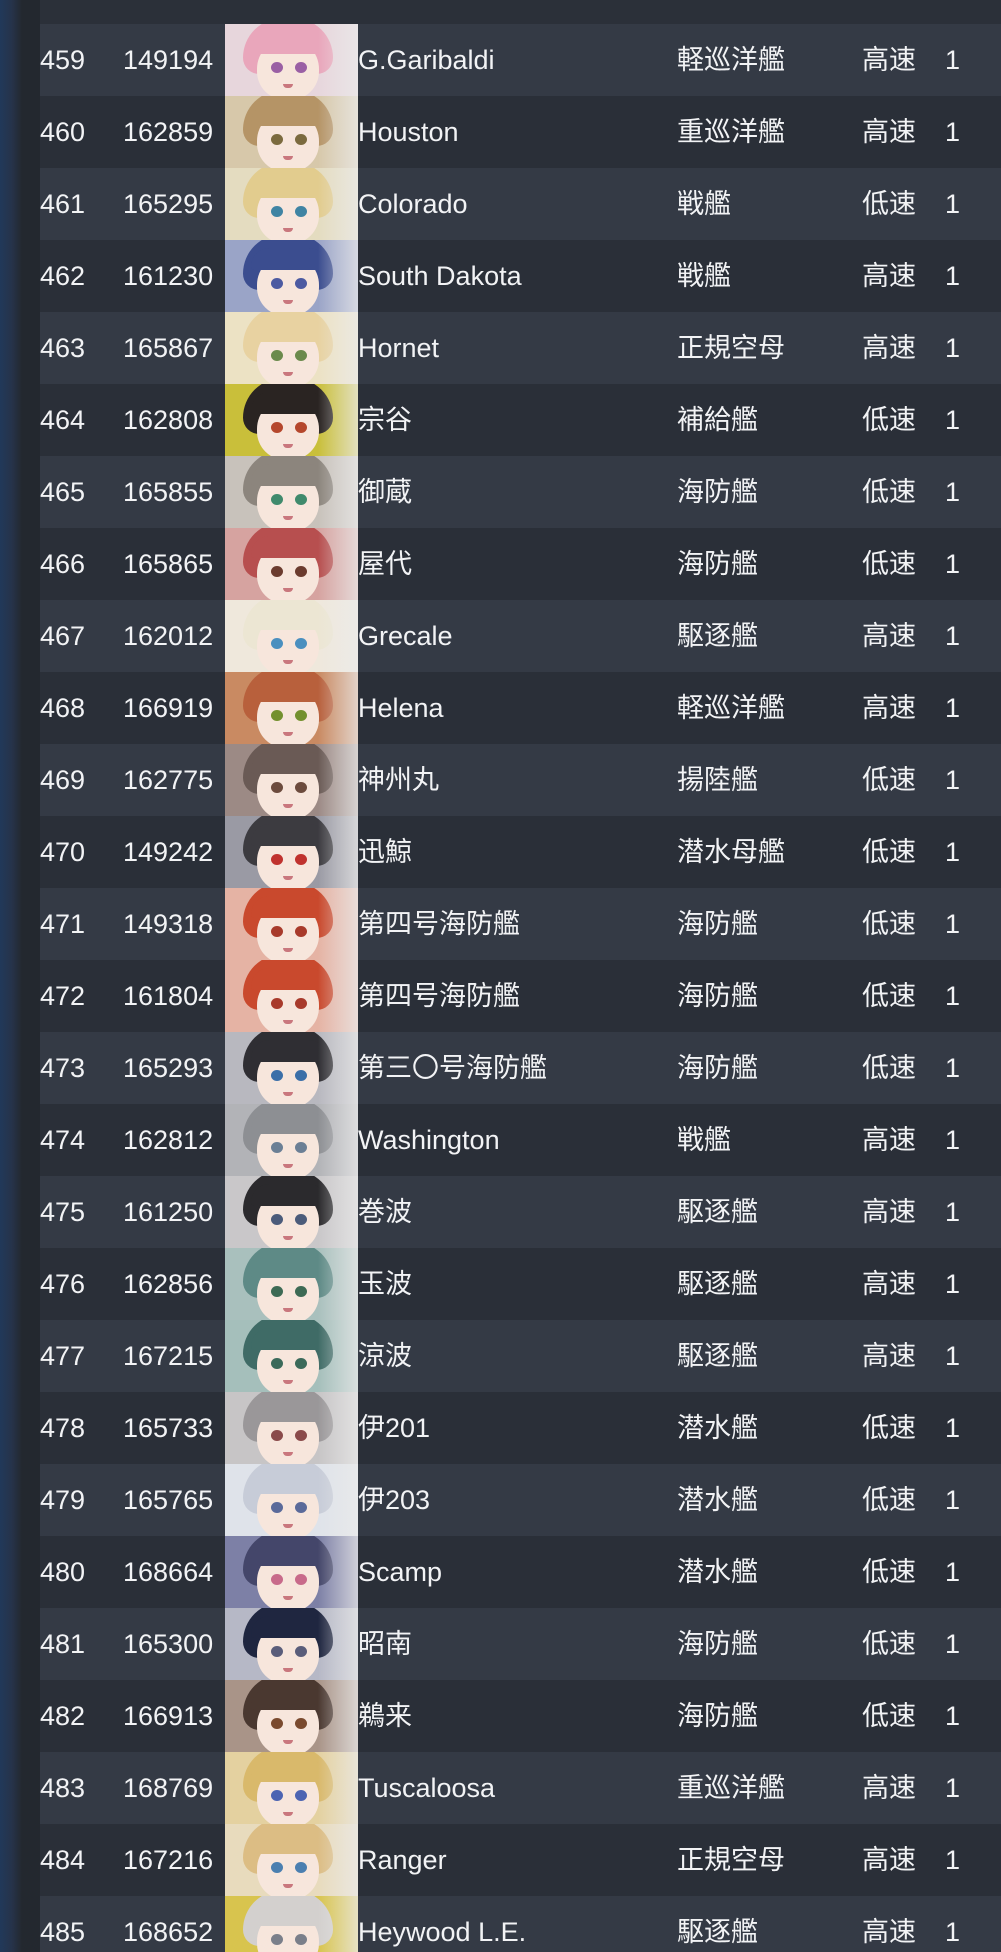 Image resolution: width=1001 pixels, height=1952 pixels. Describe the element at coordinates (717, 780) in the screenshot. I see `ship-type: 揚陸艦` at that location.